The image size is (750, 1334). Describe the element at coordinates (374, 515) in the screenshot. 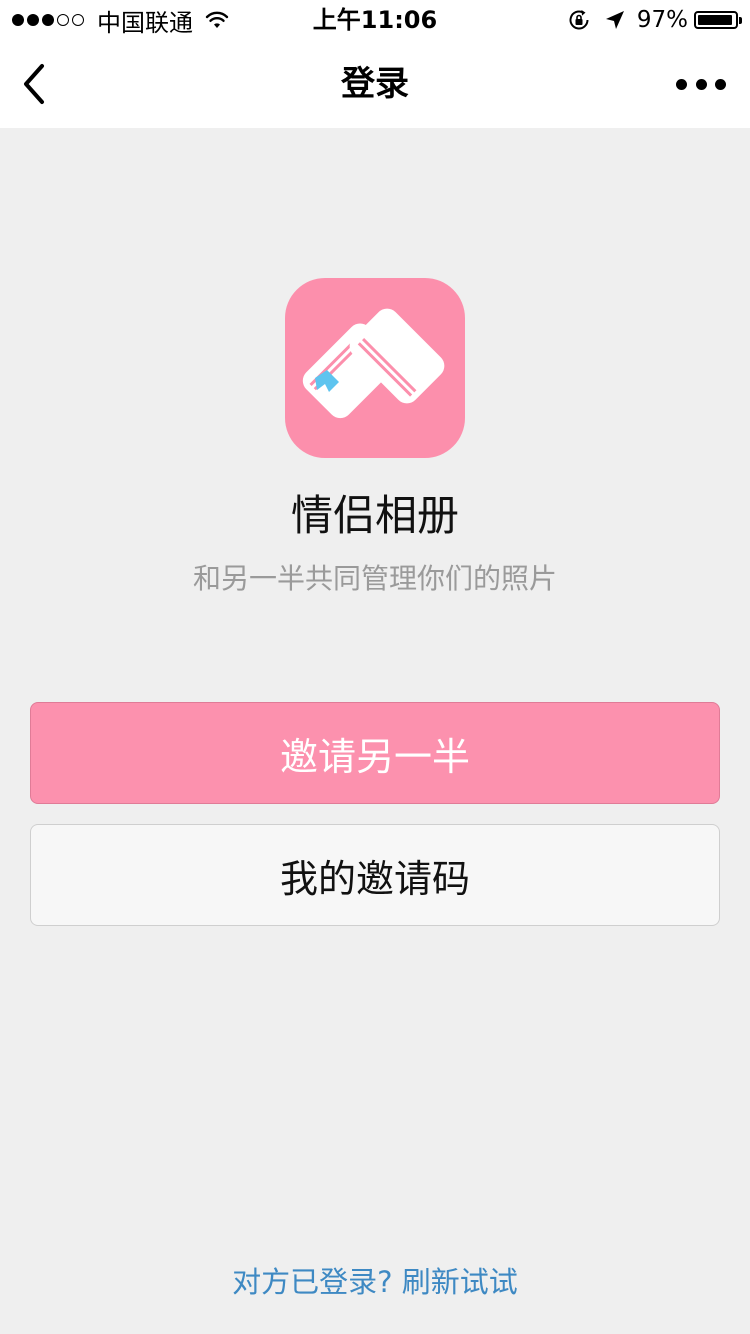

I see `app-name: 情侣相册` at that location.